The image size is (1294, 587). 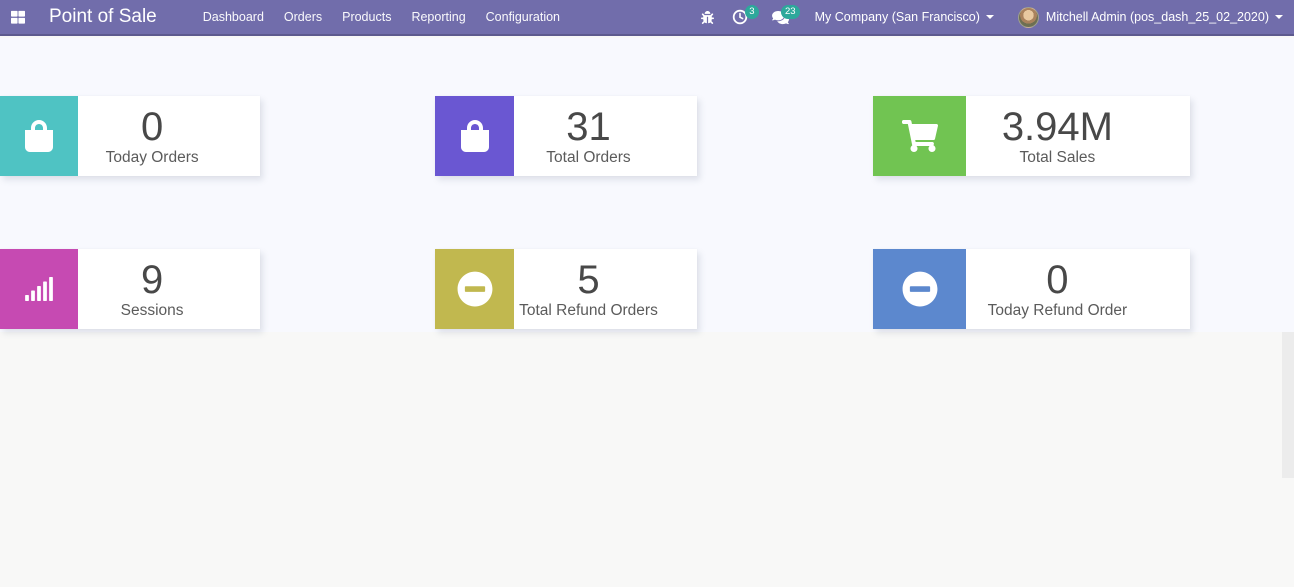 What do you see at coordinates (103, 17) in the screenshot?
I see `app-brand: Point of Sale` at bounding box center [103, 17].